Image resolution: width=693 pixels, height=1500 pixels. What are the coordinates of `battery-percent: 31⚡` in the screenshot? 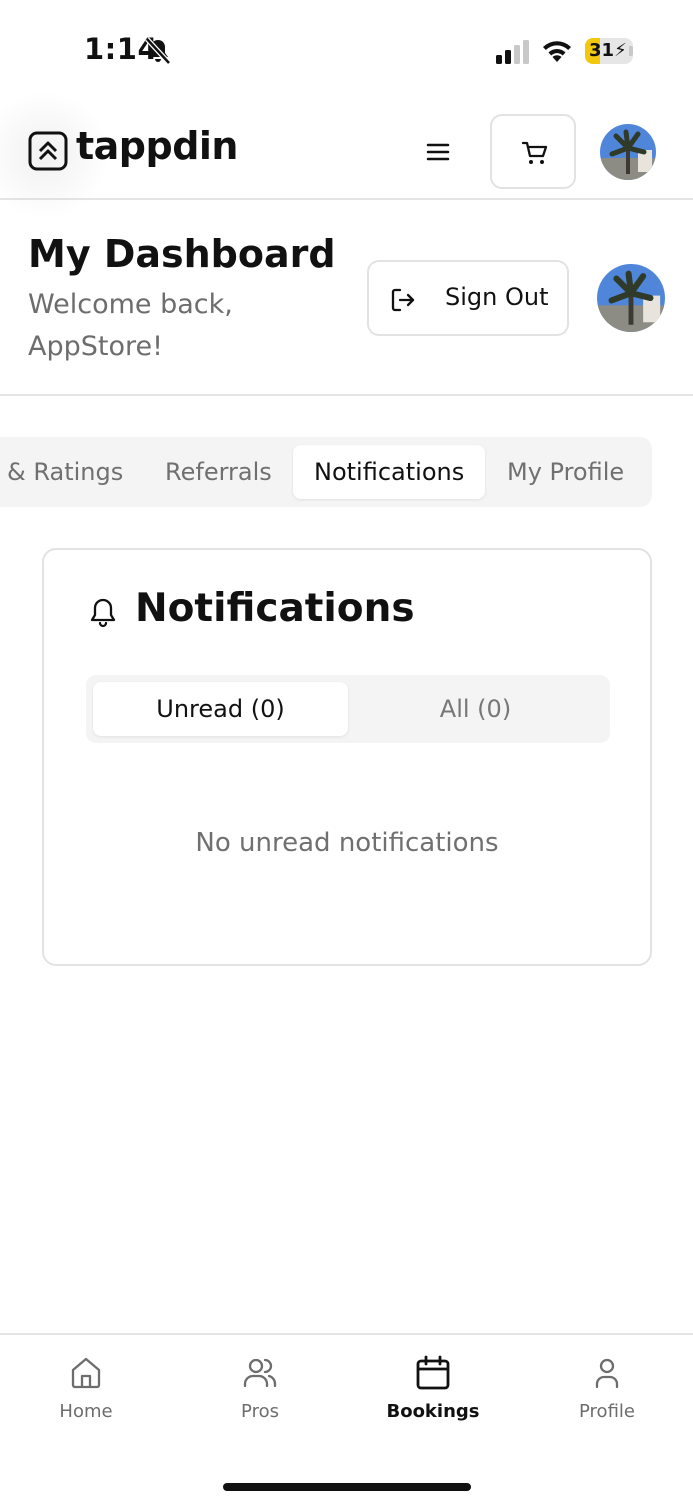 It's located at (608, 50).